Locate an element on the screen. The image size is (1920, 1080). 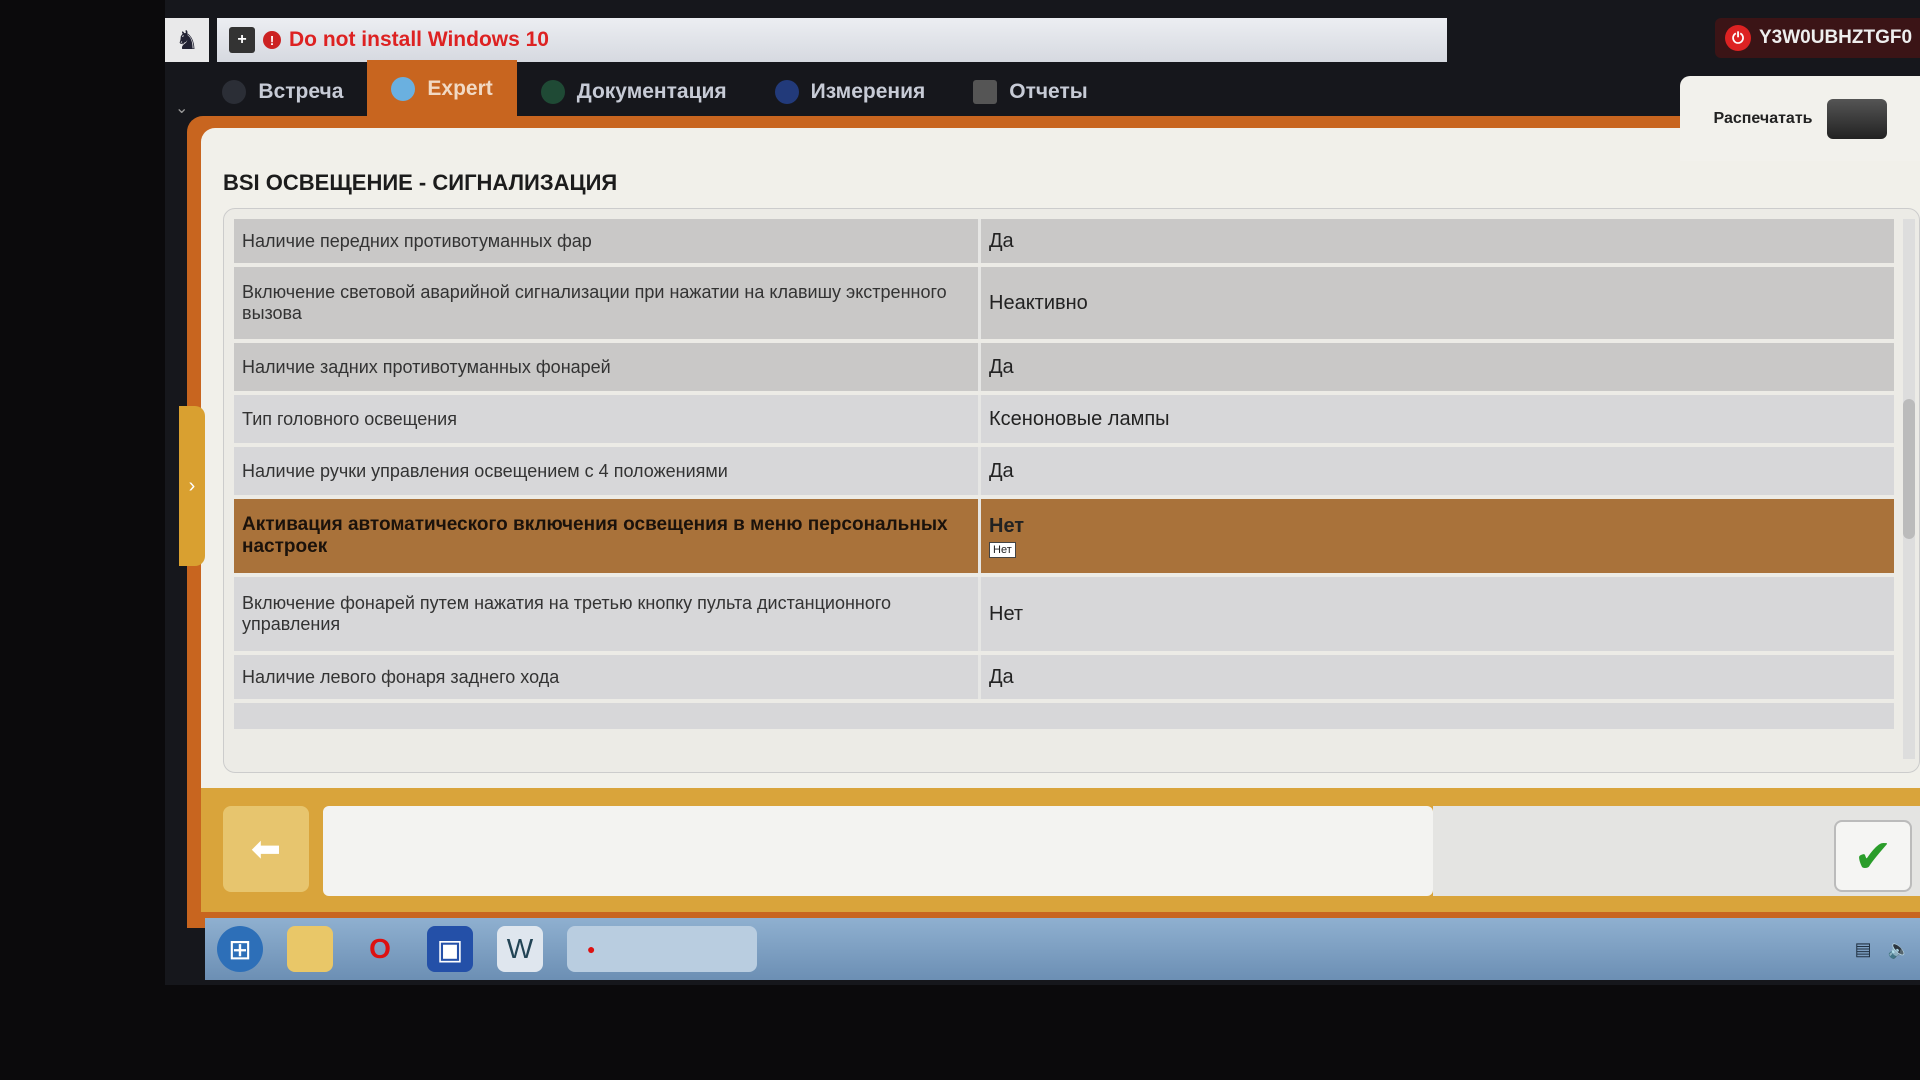
chevron-down-icon: ⌄ is located at coordinates (181, 108).